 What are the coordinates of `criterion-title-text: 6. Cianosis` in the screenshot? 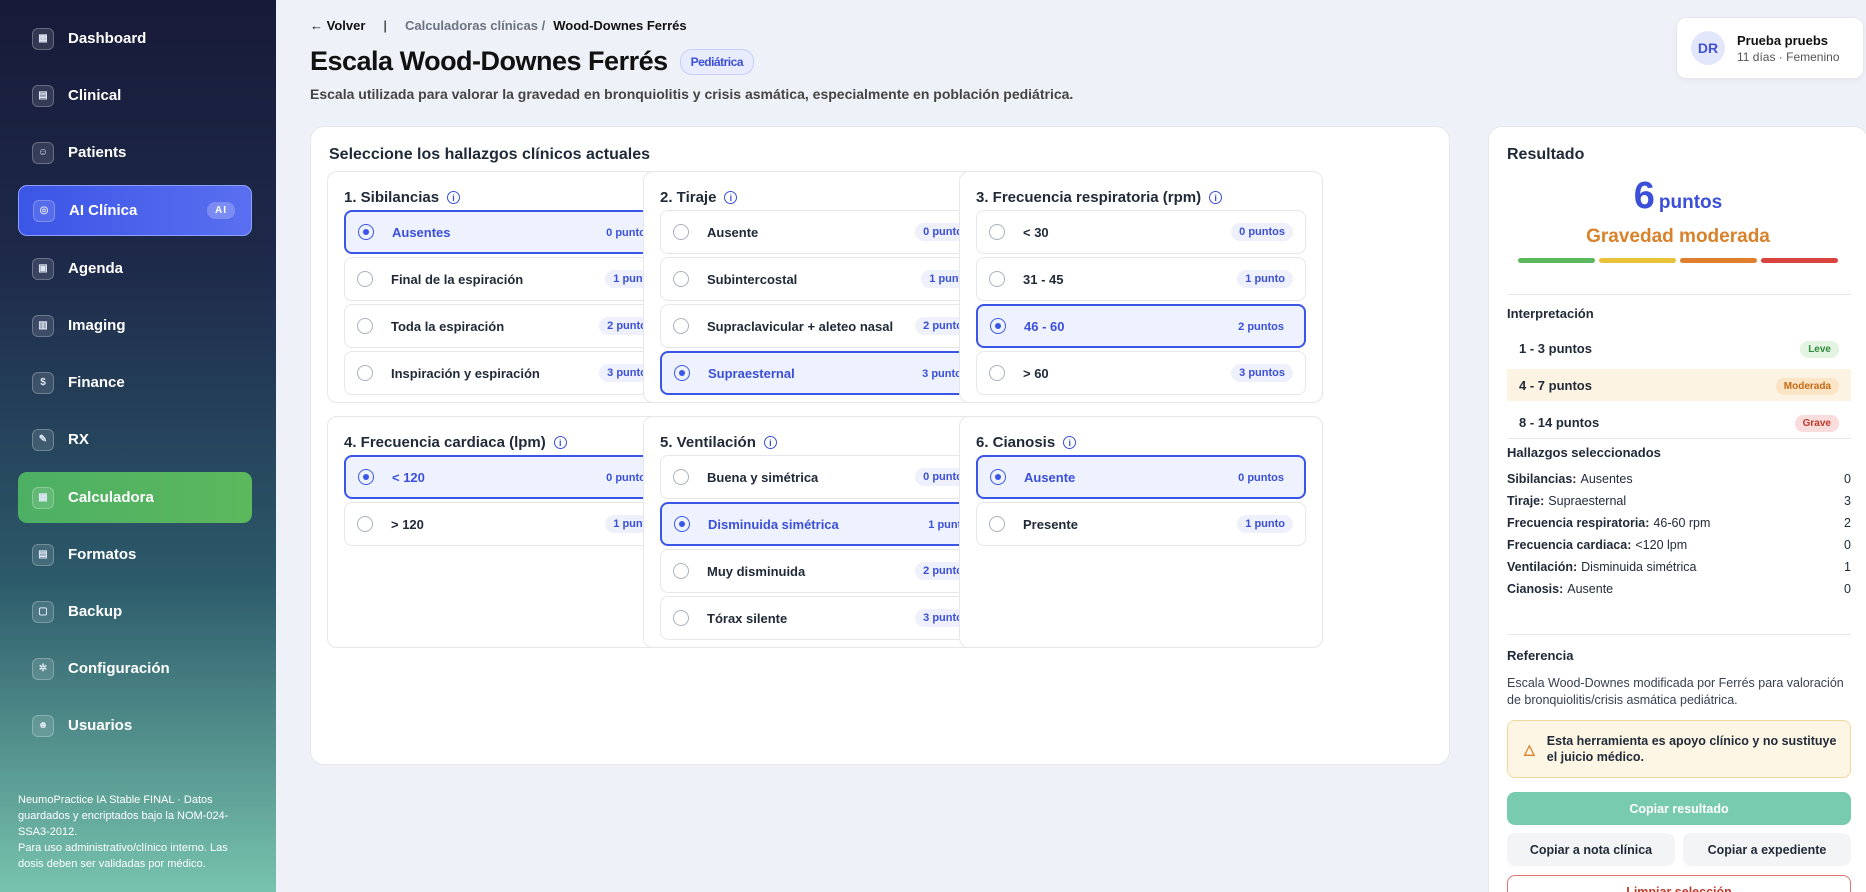 It's located at (1016, 442).